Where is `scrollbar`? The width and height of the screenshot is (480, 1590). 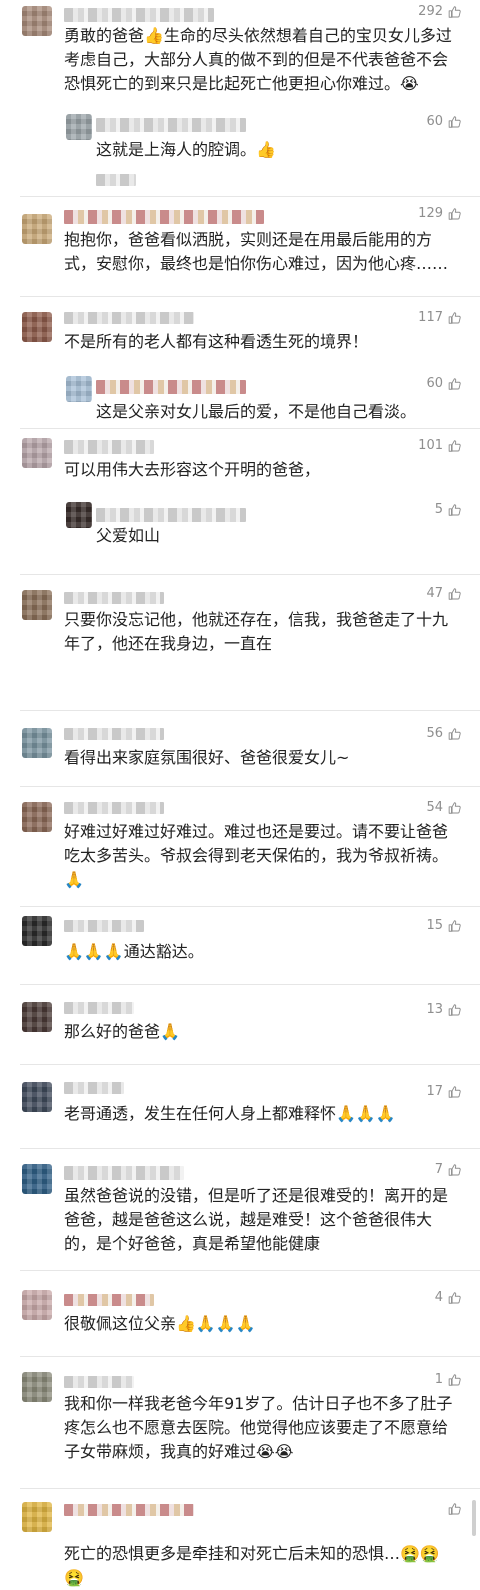 scrollbar is located at coordinates (474, 1518).